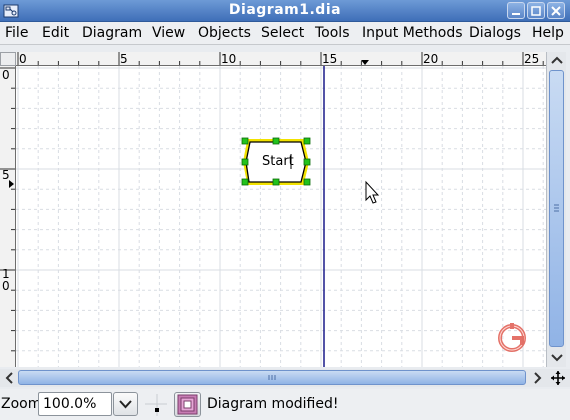 The image size is (570, 420). What do you see at coordinates (495, 33) in the screenshot?
I see `menu-dialogs: Dialogs` at bounding box center [495, 33].